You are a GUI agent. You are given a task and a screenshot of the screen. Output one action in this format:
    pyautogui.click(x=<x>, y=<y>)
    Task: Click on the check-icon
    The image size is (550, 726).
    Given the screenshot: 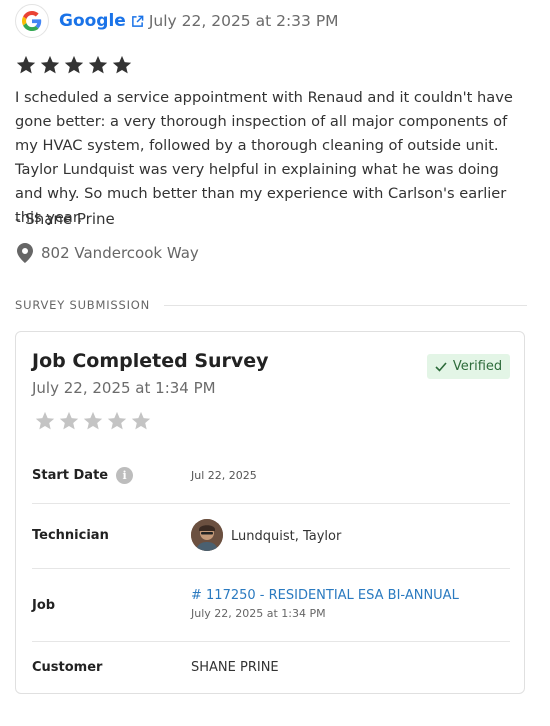 What is the action you would take?
    pyautogui.click(x=441, y=366)
    